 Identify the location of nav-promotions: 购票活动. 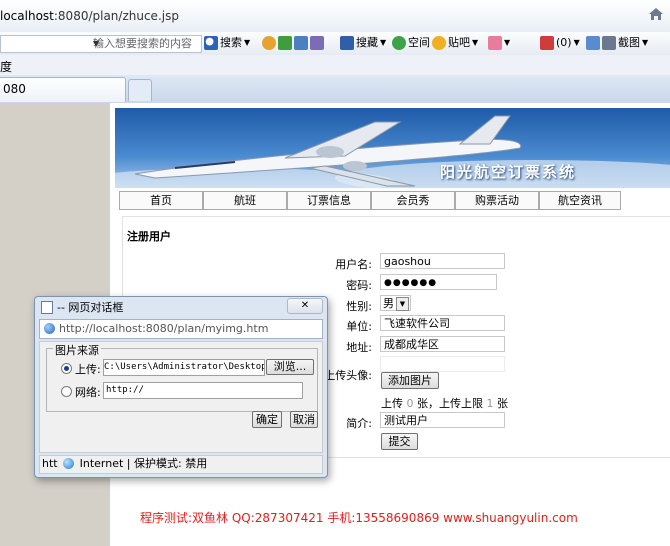
(497, 200).